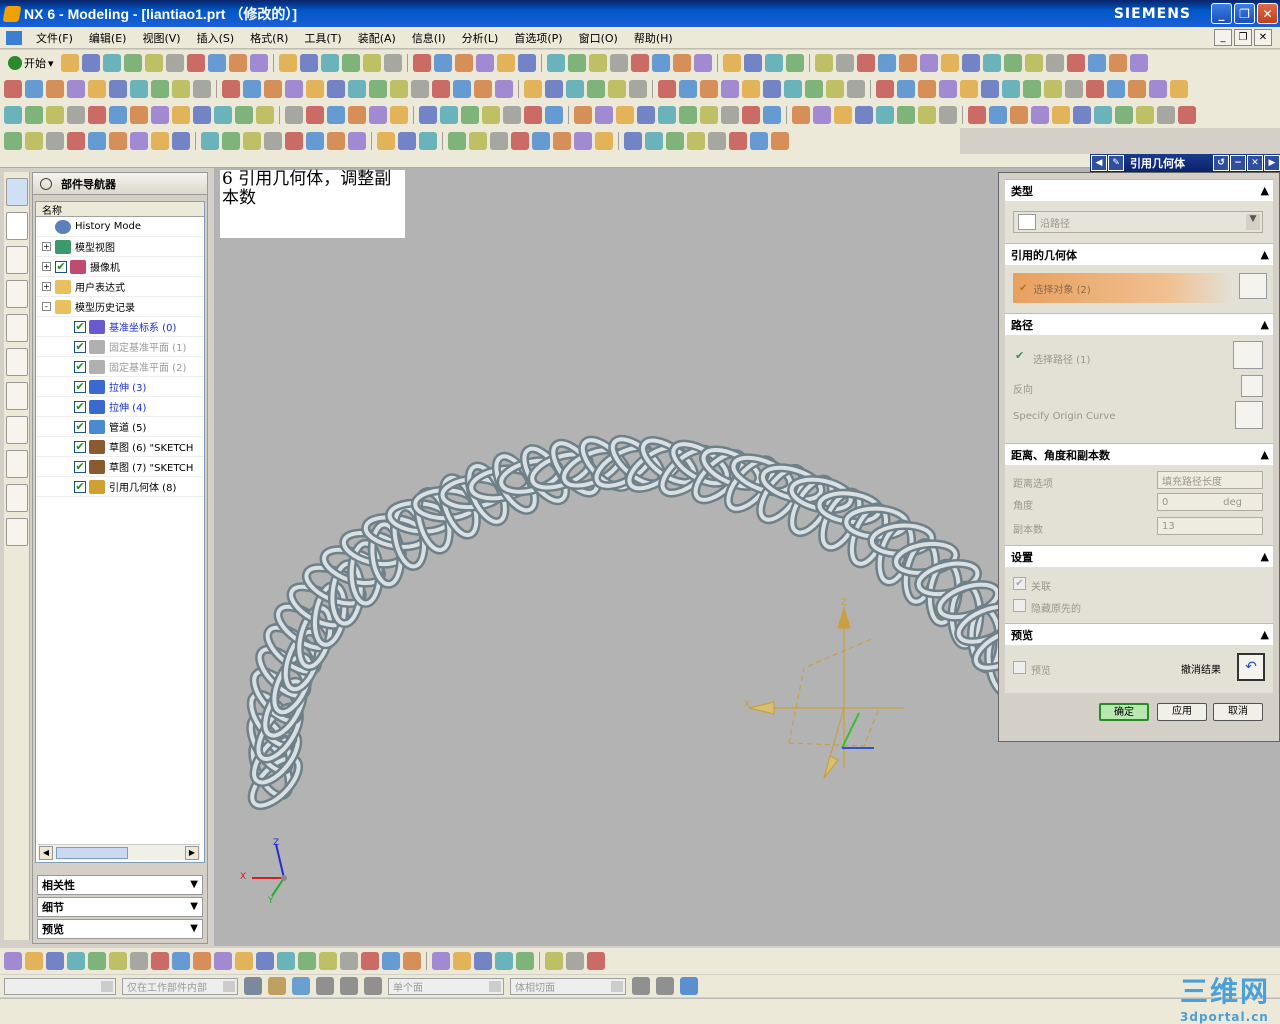  What do you see at coordinates (120, 907) in the screenshot?
I see `details-section: 细节 ▼` at bounding box center [120, 907].